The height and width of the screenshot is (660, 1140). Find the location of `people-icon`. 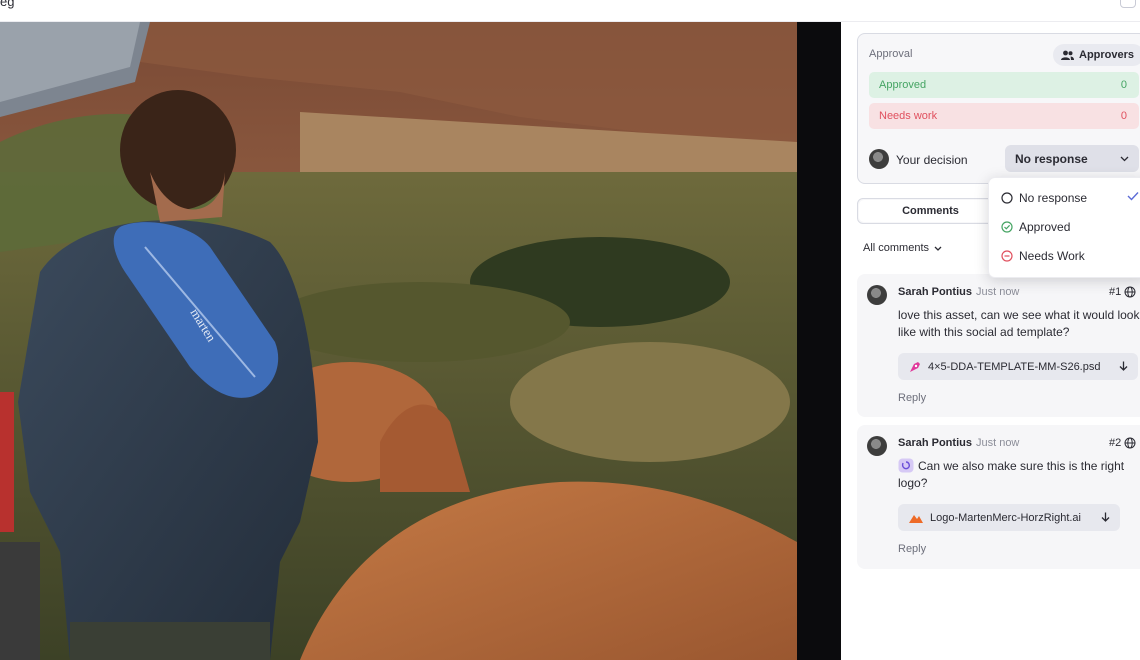

people-icon is located at coordinates (1067, 55).